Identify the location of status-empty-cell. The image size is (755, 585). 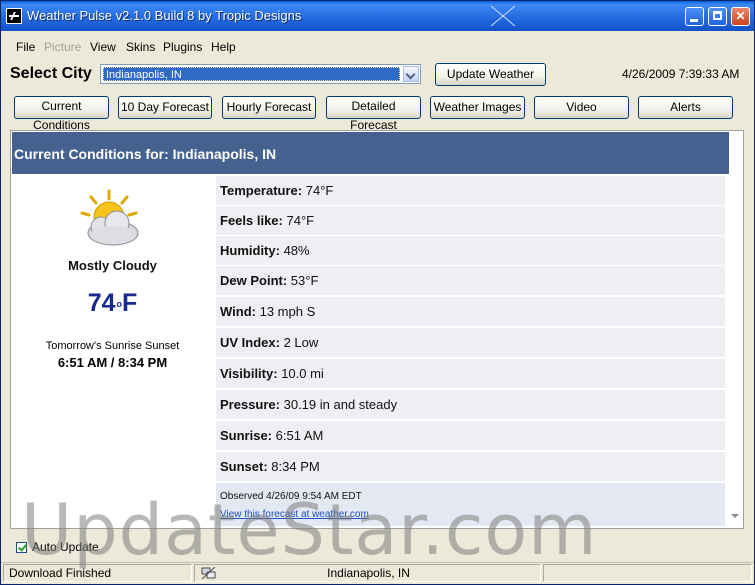
(647, 573).